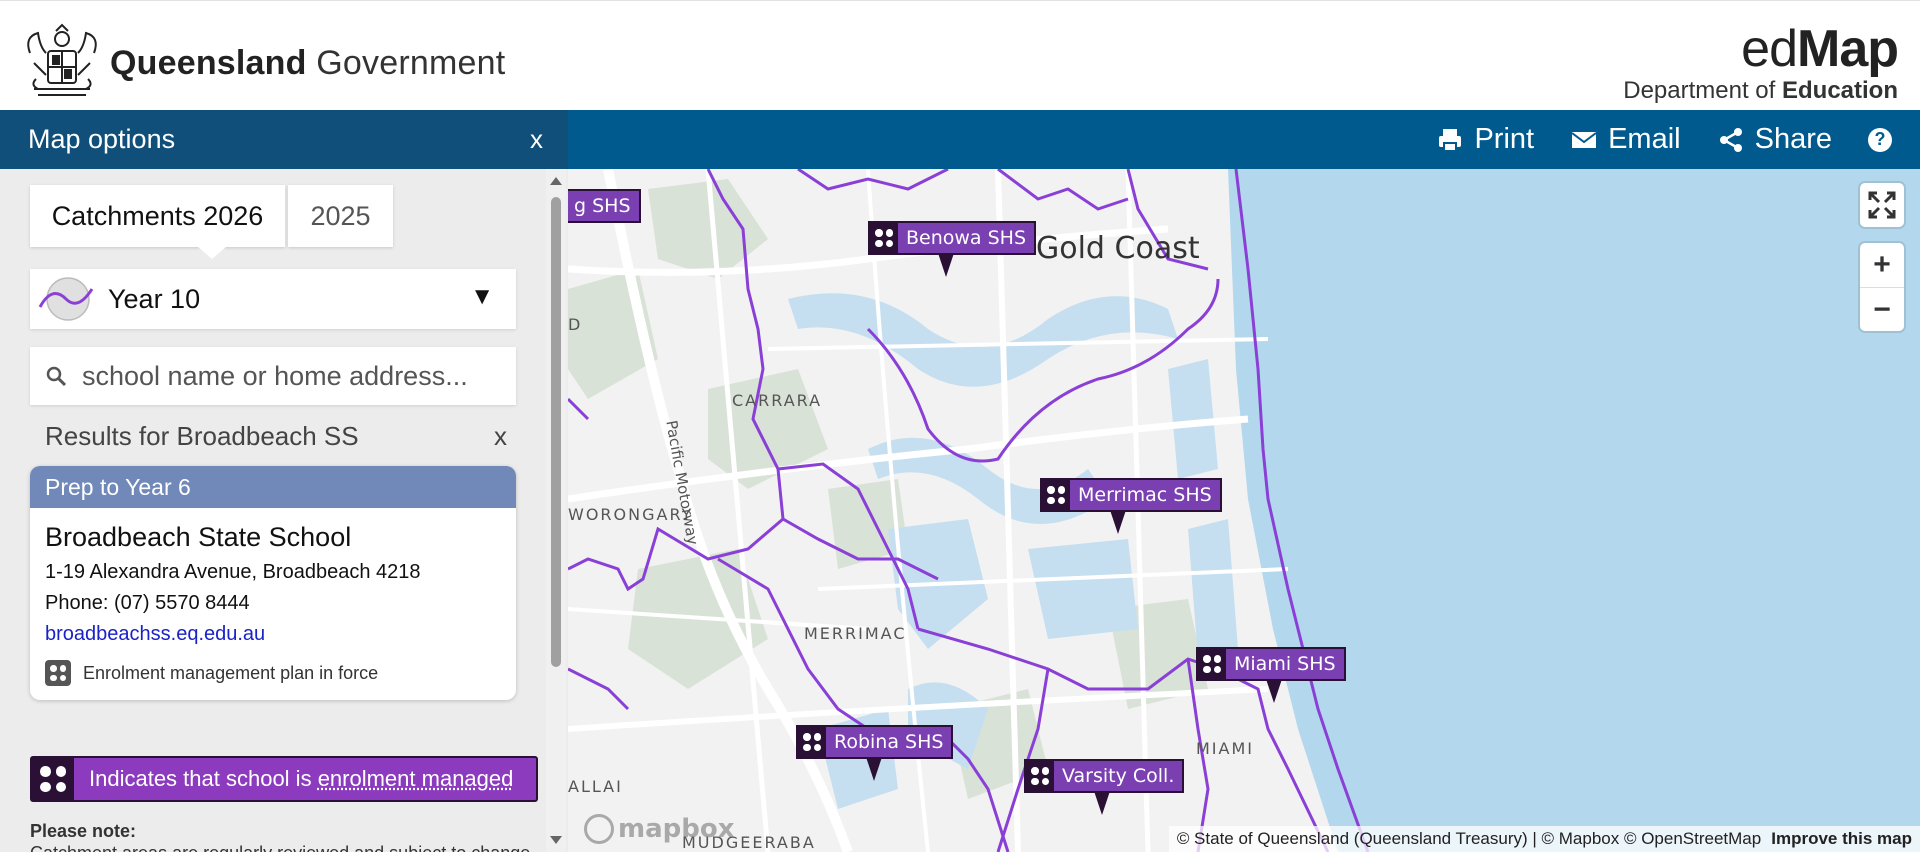  I want to click on department-name: Department of Education, so click(1760, 90).